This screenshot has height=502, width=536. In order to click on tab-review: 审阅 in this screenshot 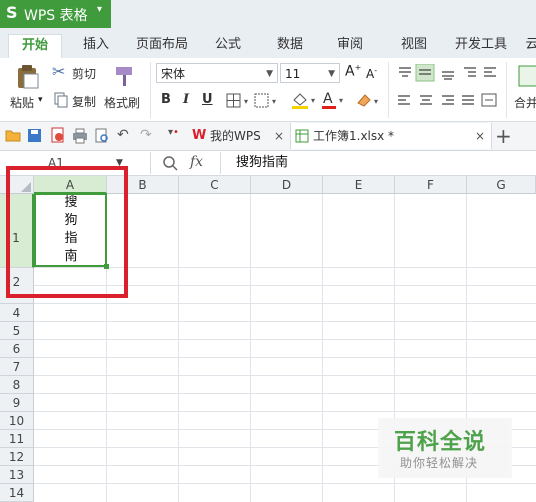, I will do `click(350, 46)`.